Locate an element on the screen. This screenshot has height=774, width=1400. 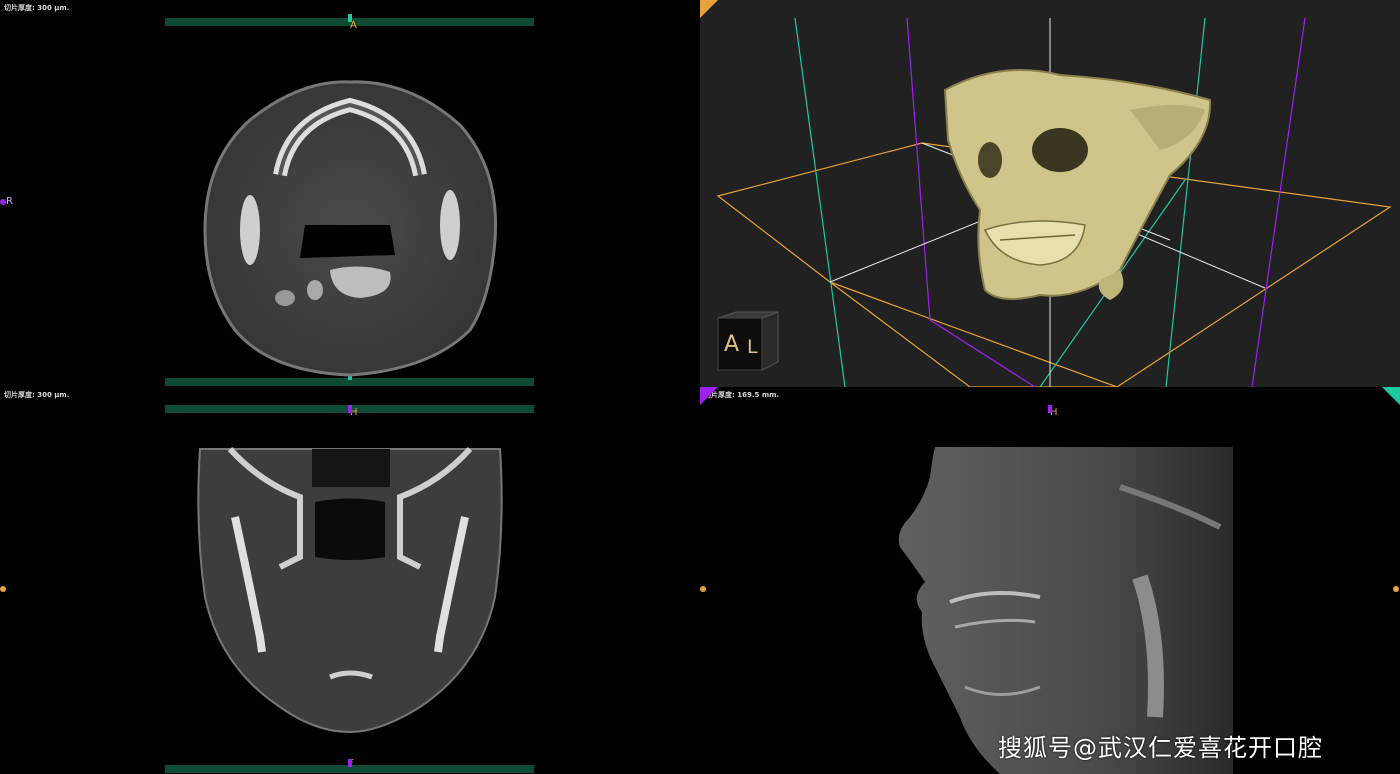
axial-ct-image is located at coordinates (350, 228).